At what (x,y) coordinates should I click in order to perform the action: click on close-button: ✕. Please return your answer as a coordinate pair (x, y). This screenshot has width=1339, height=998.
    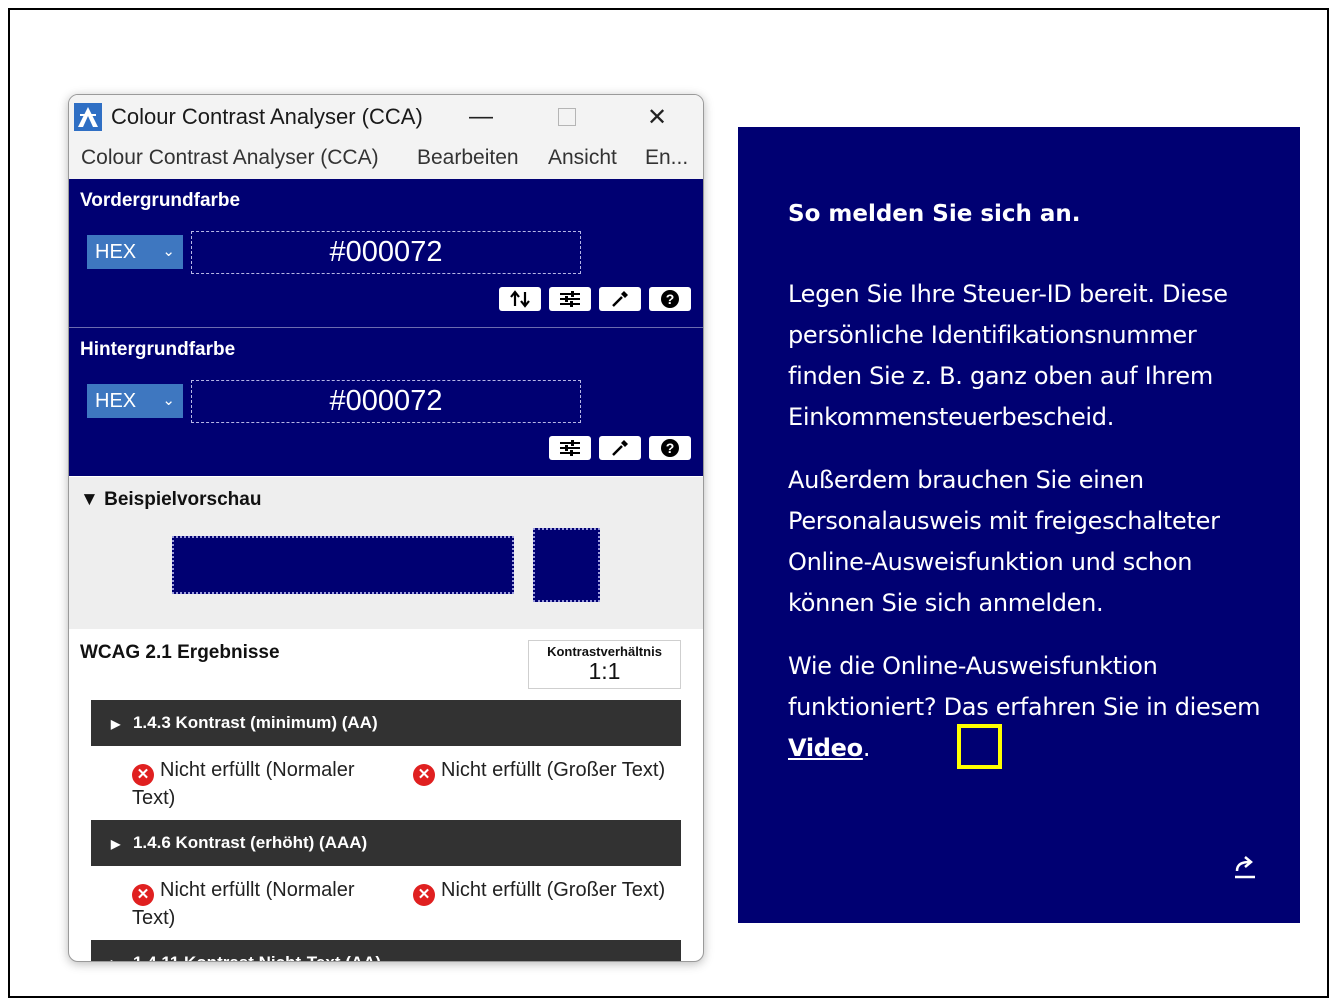
    Looking at the image, I should click on (657, 117).